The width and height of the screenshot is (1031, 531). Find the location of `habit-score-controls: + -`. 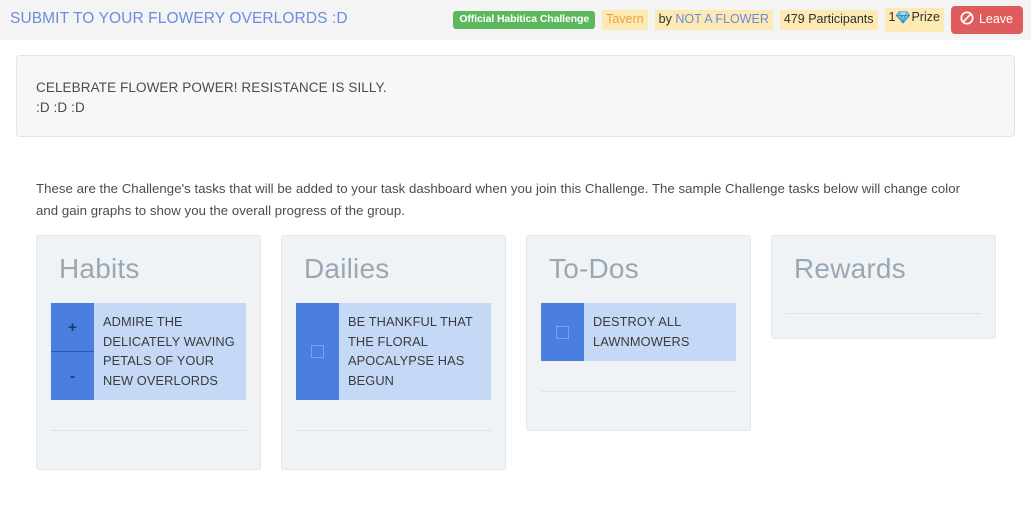

habit-score-controls: + - is located at coordinates (72, 352).